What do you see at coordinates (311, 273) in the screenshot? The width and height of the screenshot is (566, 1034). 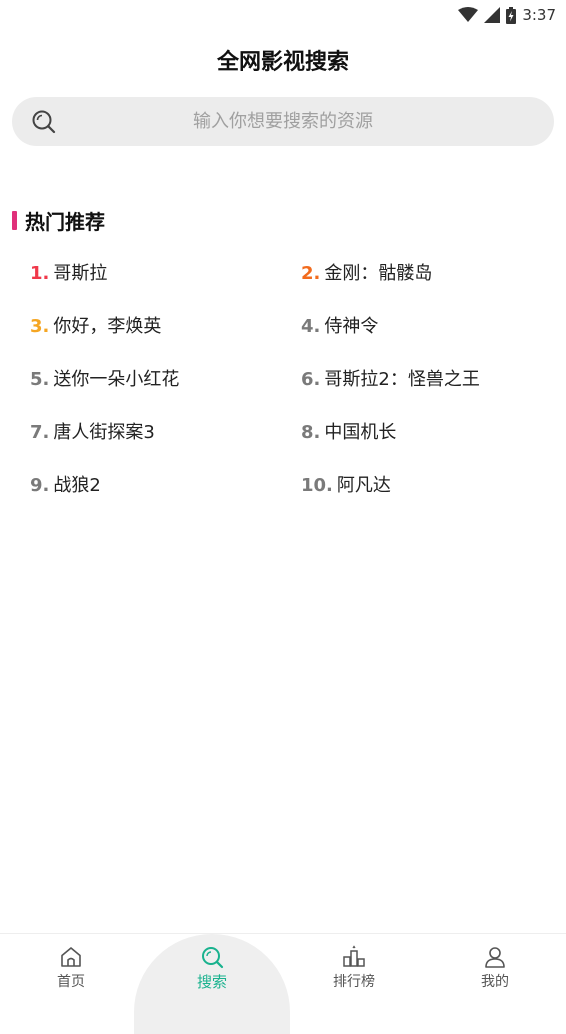 I see `hot-item-rank: 2.` at bounding box center [311, 273].